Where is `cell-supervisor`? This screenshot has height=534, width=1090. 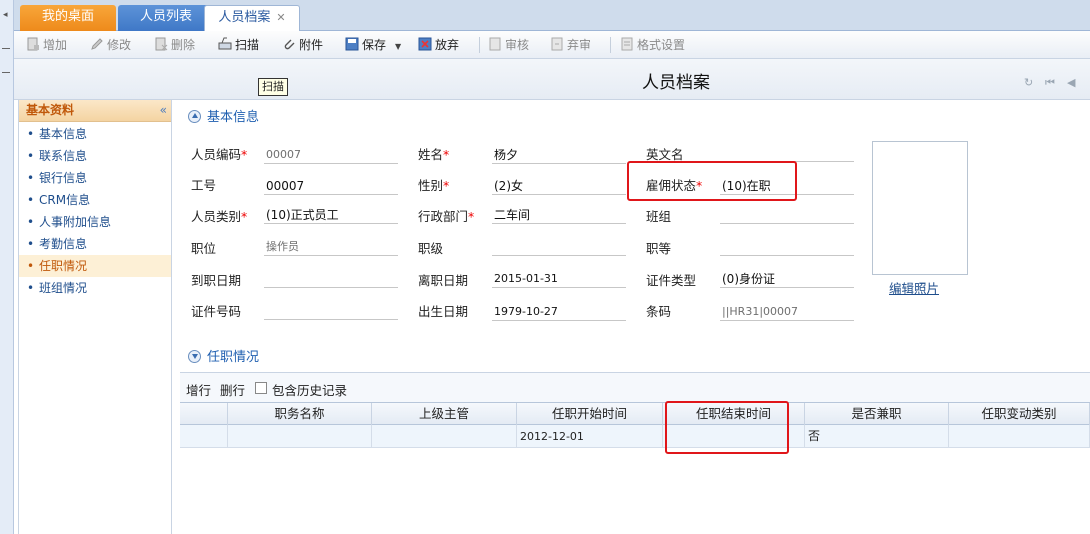
cell-supervisor is located at coordinates (444, 436).